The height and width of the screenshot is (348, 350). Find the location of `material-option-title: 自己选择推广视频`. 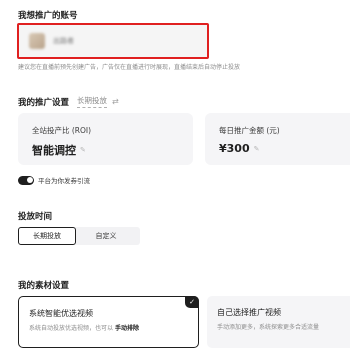

material-option-title: 自己选择推广视频 is located at coordinates (249, 312).